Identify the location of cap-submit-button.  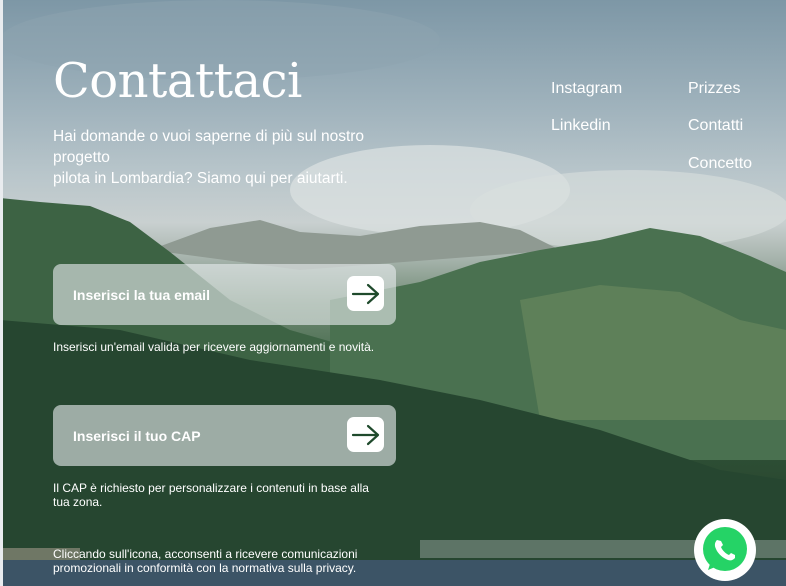
(365, 434).